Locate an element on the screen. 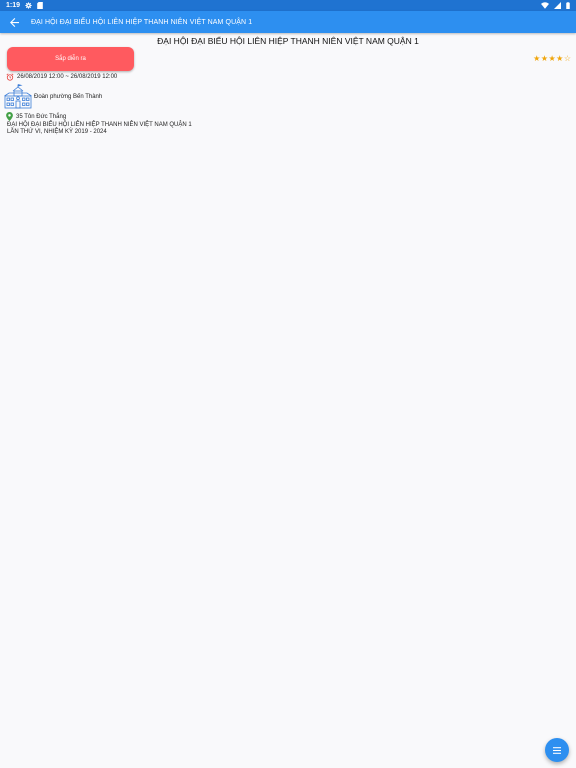  status-bar: 1:19 is located at coordinates (288, 5).